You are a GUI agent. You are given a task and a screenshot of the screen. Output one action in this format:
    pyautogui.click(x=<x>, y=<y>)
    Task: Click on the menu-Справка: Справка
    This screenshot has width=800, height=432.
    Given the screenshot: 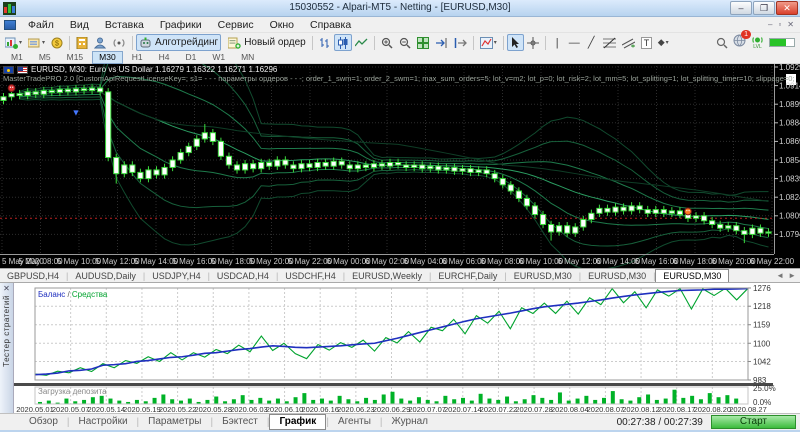 What is the action you would take?
    pyautogui.click(x=330, y=25)
    